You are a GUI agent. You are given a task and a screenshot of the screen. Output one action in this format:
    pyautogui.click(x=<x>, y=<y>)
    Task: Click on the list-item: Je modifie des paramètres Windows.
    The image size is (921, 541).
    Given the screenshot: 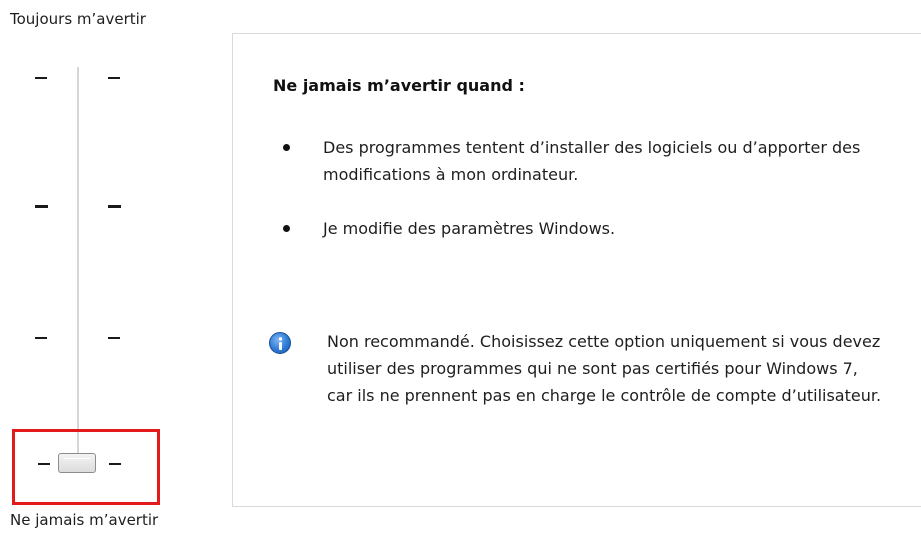 What is the action you would take?
    pyautogui.click(x=583, y=228)
    